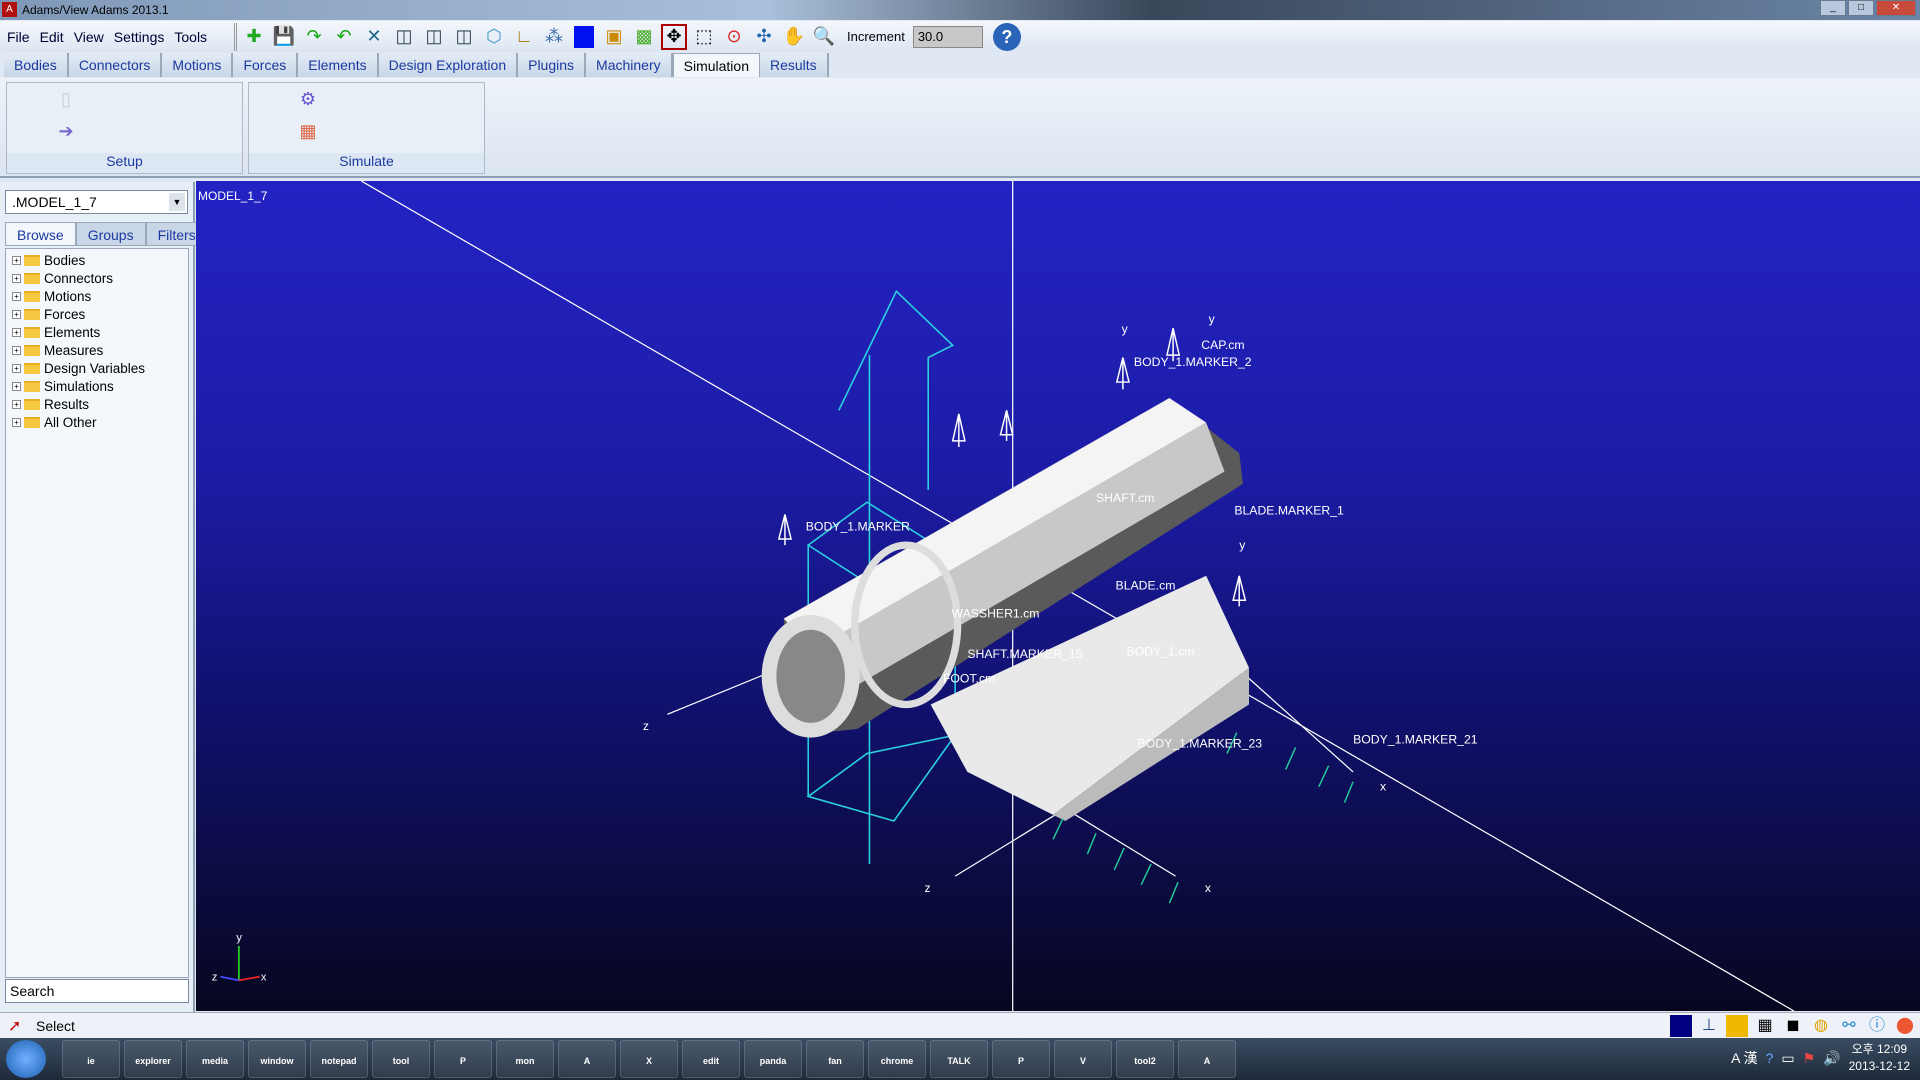 The image size is (1920, 1080). Describe the element at coordinates (794, 37) in the screenshot. I see `pan-icon: ✋` at that location.